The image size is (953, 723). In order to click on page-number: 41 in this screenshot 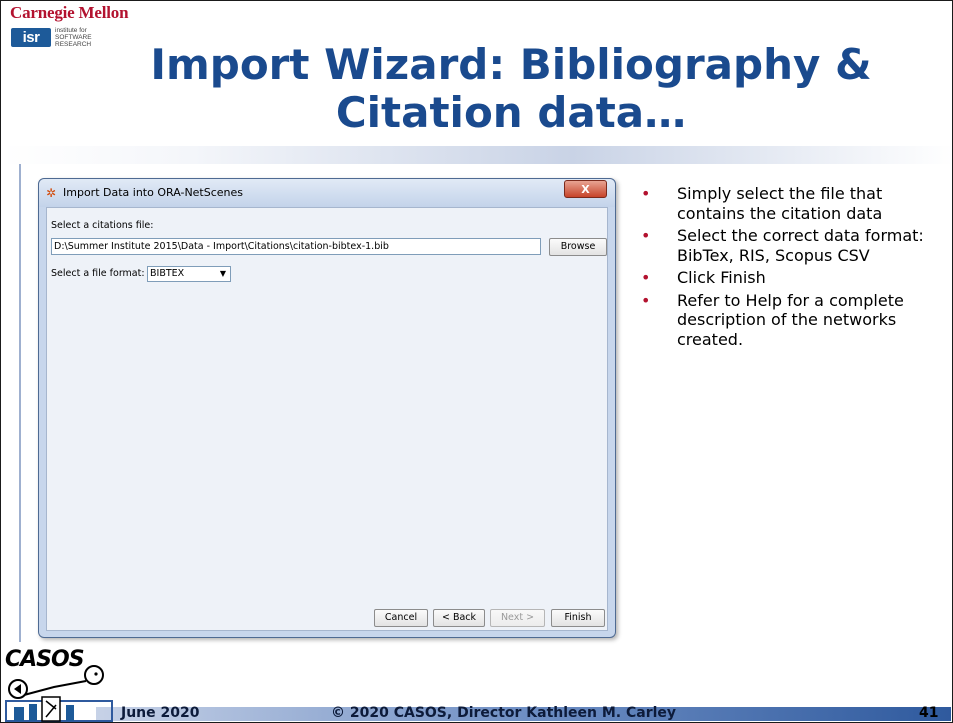, I will do `click(929, 713)`.